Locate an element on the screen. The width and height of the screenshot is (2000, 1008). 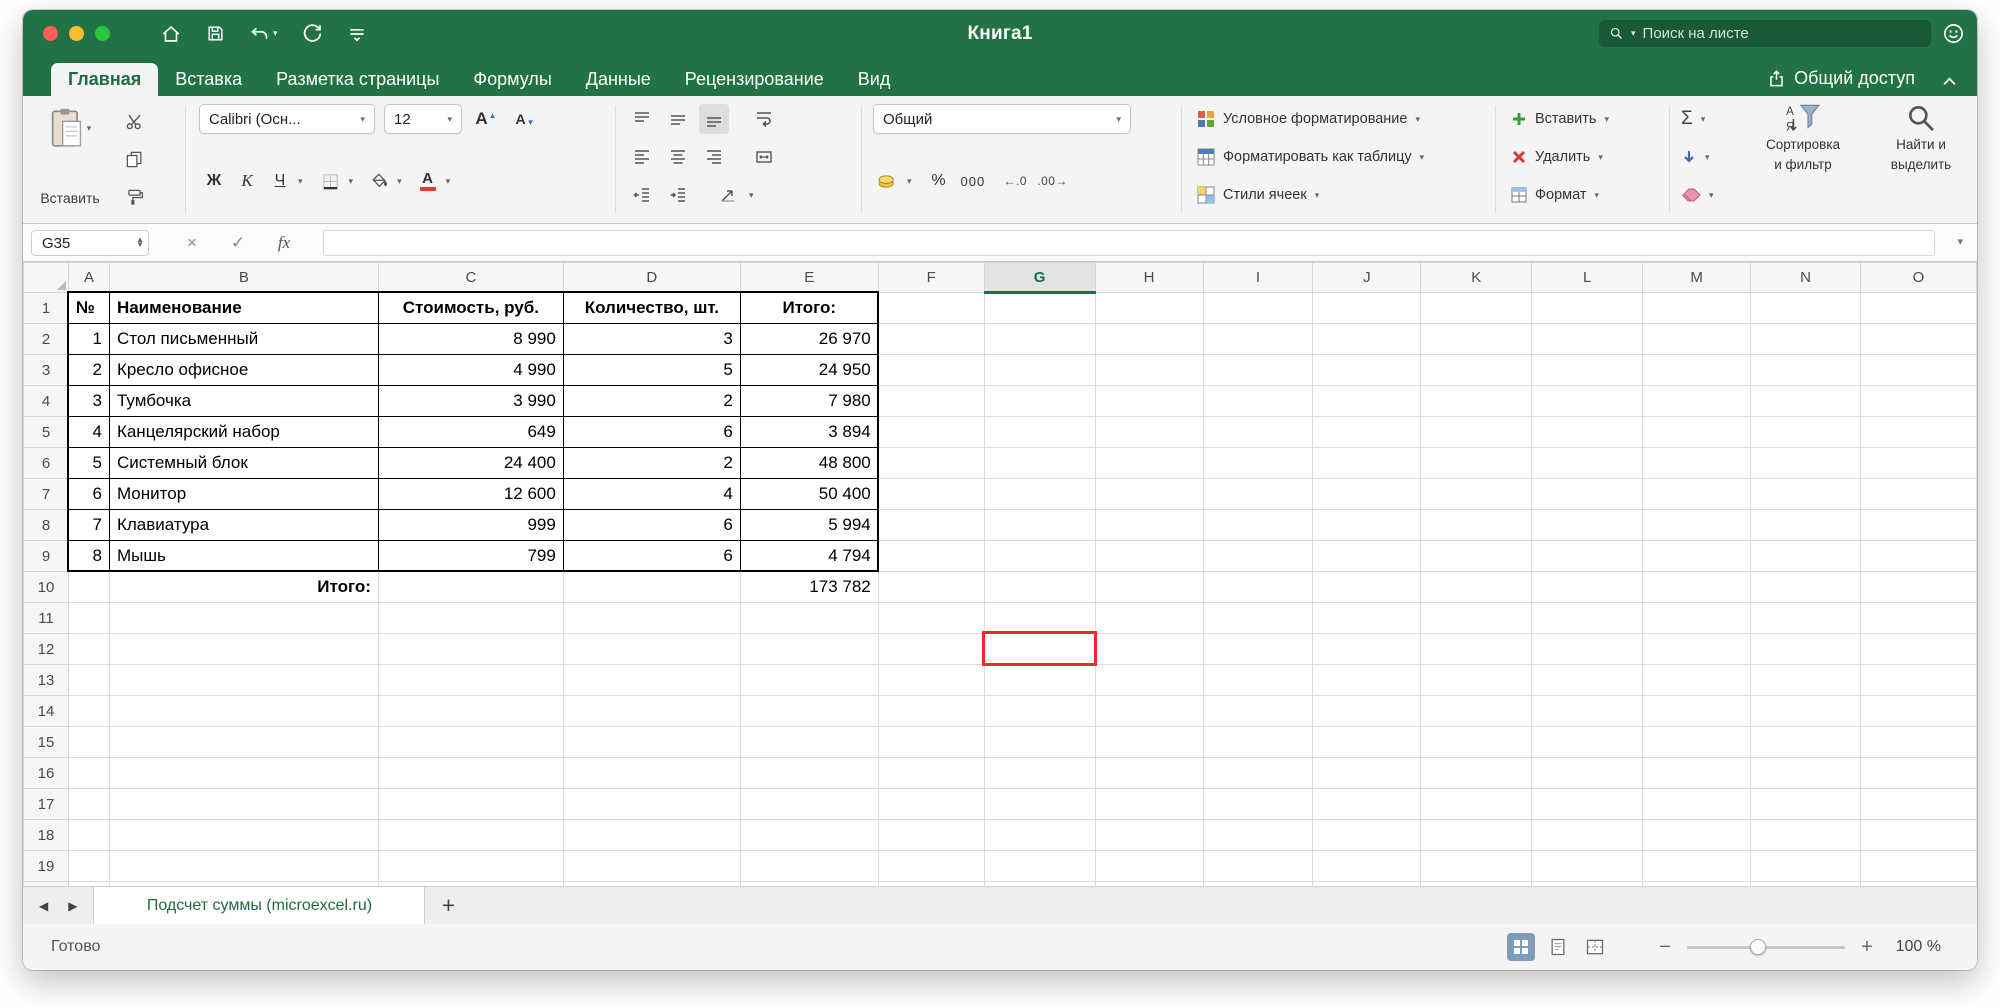
cell-B16 is located at coordinates (244, 773).